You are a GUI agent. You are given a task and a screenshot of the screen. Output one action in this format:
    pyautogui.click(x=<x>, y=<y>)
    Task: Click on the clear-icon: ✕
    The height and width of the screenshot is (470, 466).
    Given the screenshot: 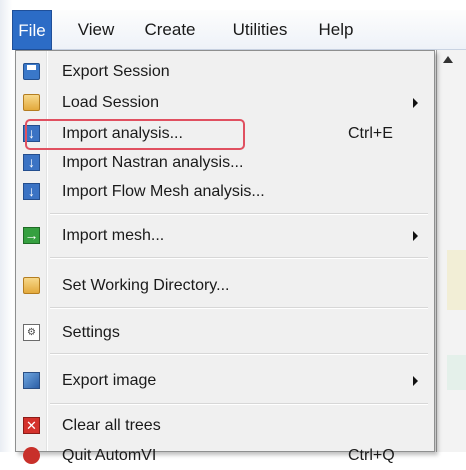 What is the action you would take?
    pyautogui.click(x=31, y=425)
    